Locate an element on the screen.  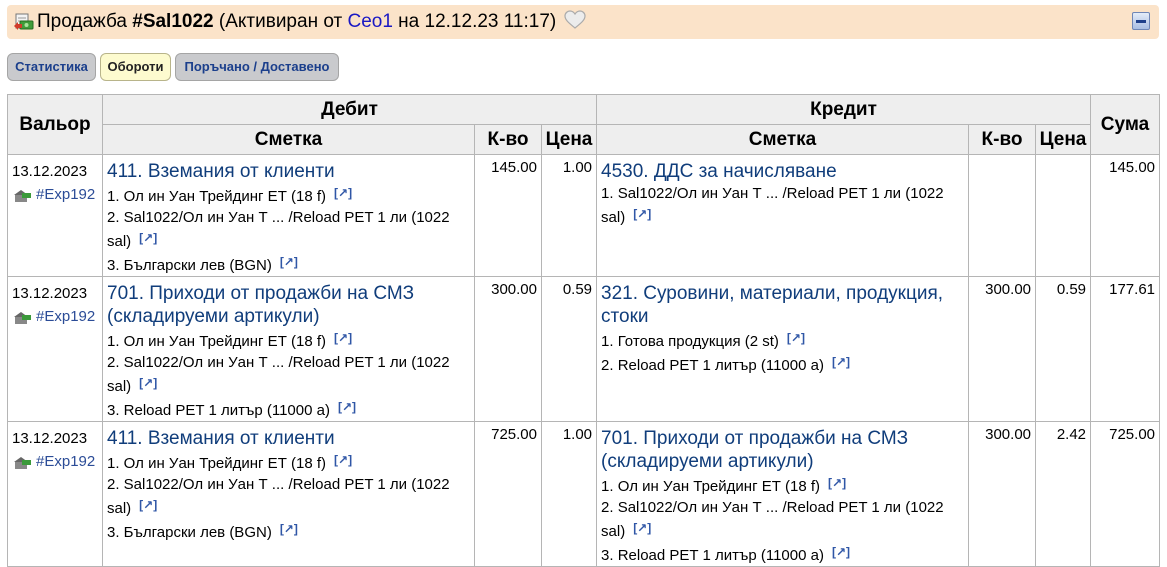
credit-price: 2.42 is located at coordinates (1063, 494).